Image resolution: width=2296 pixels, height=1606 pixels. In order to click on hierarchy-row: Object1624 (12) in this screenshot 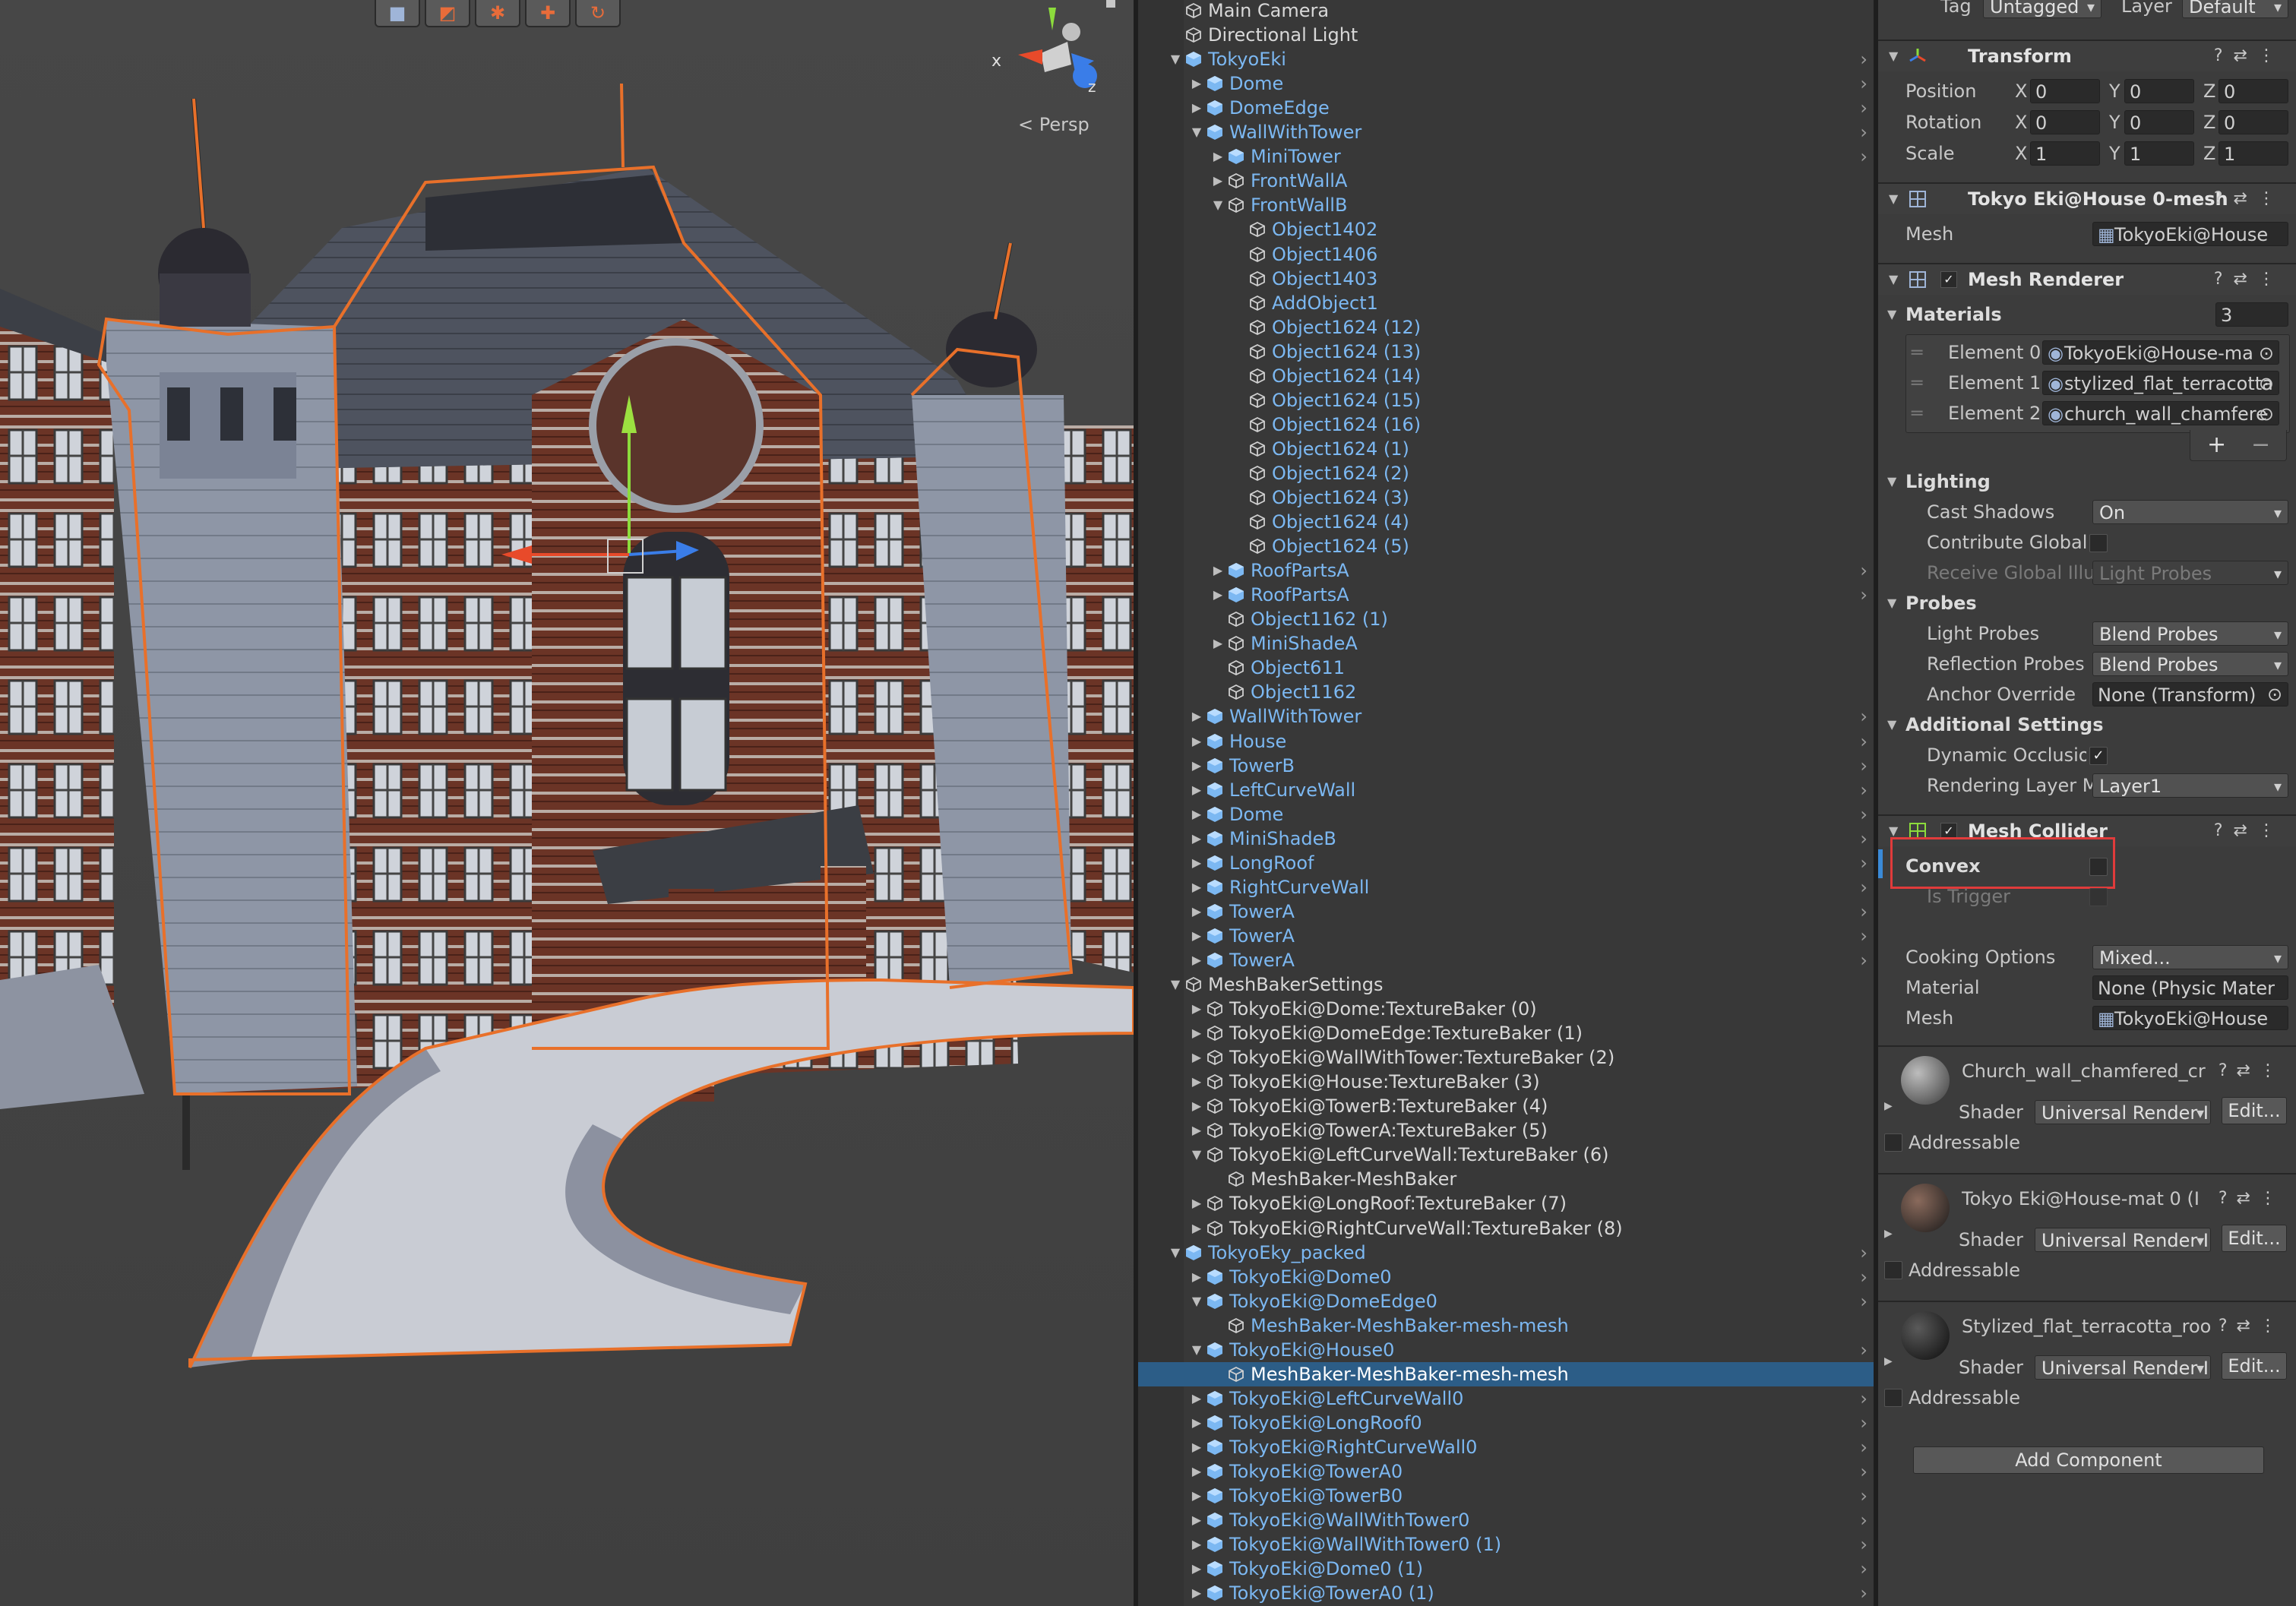, I will do `click(1506, 327)`.